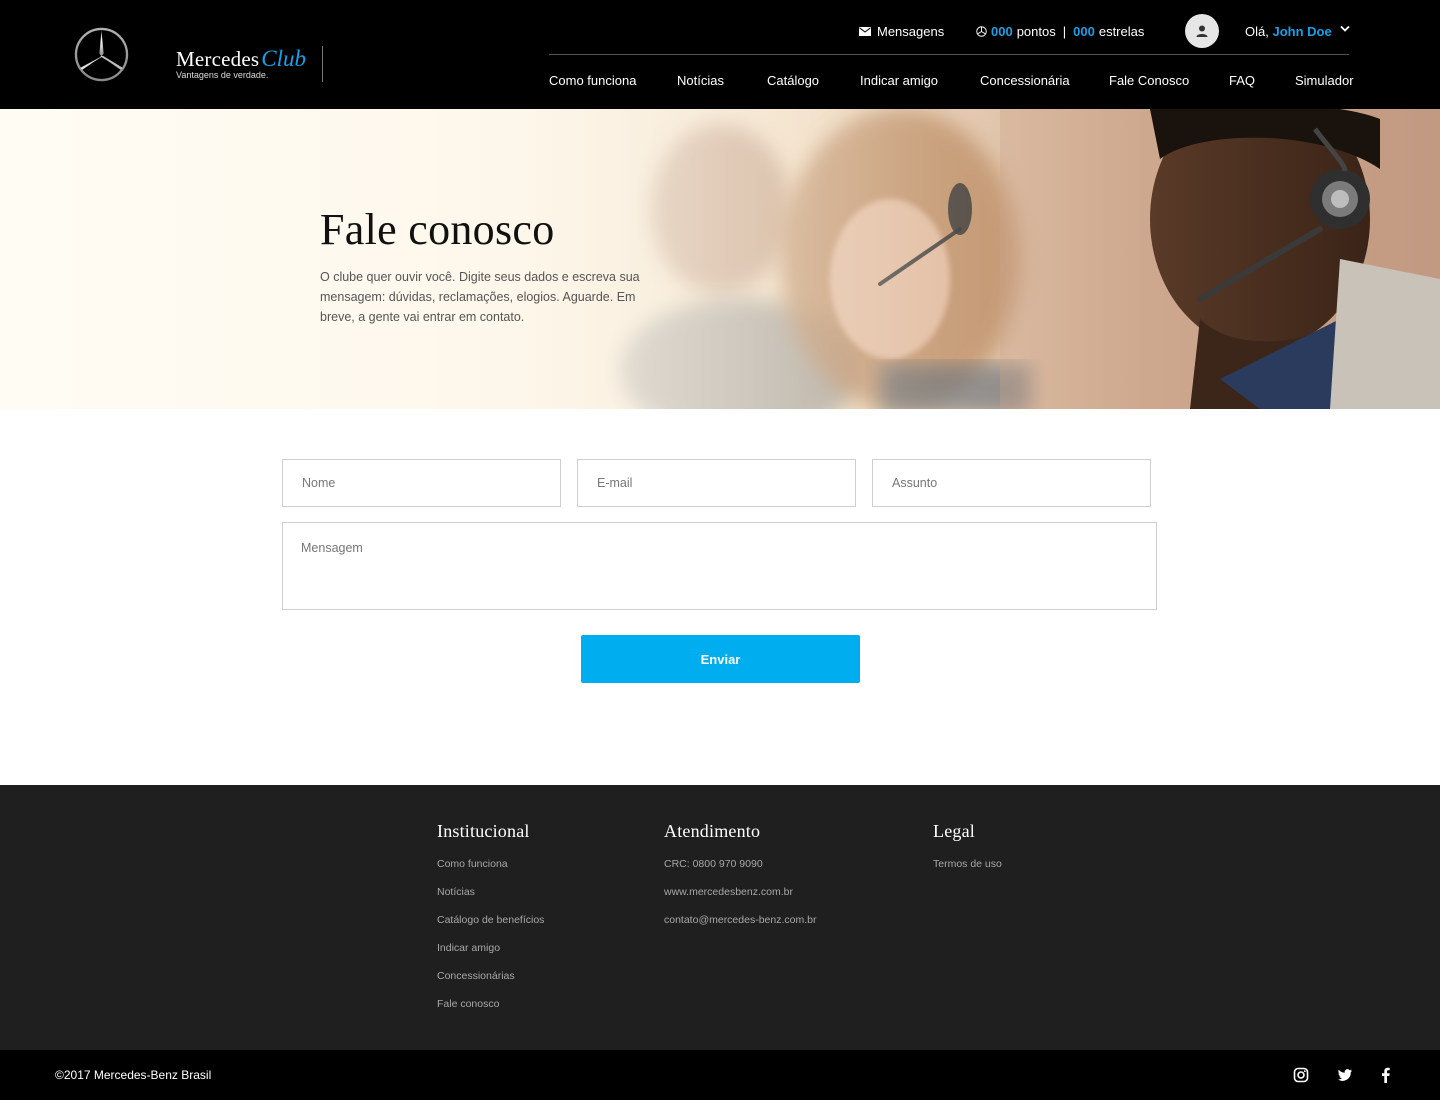 The width and height of the screenshot is (1440, 1100). What do you see at coordinates (911, 31) in the screenshot?
I see `messages-label: Mensagens` at bounding box center [911, 31].